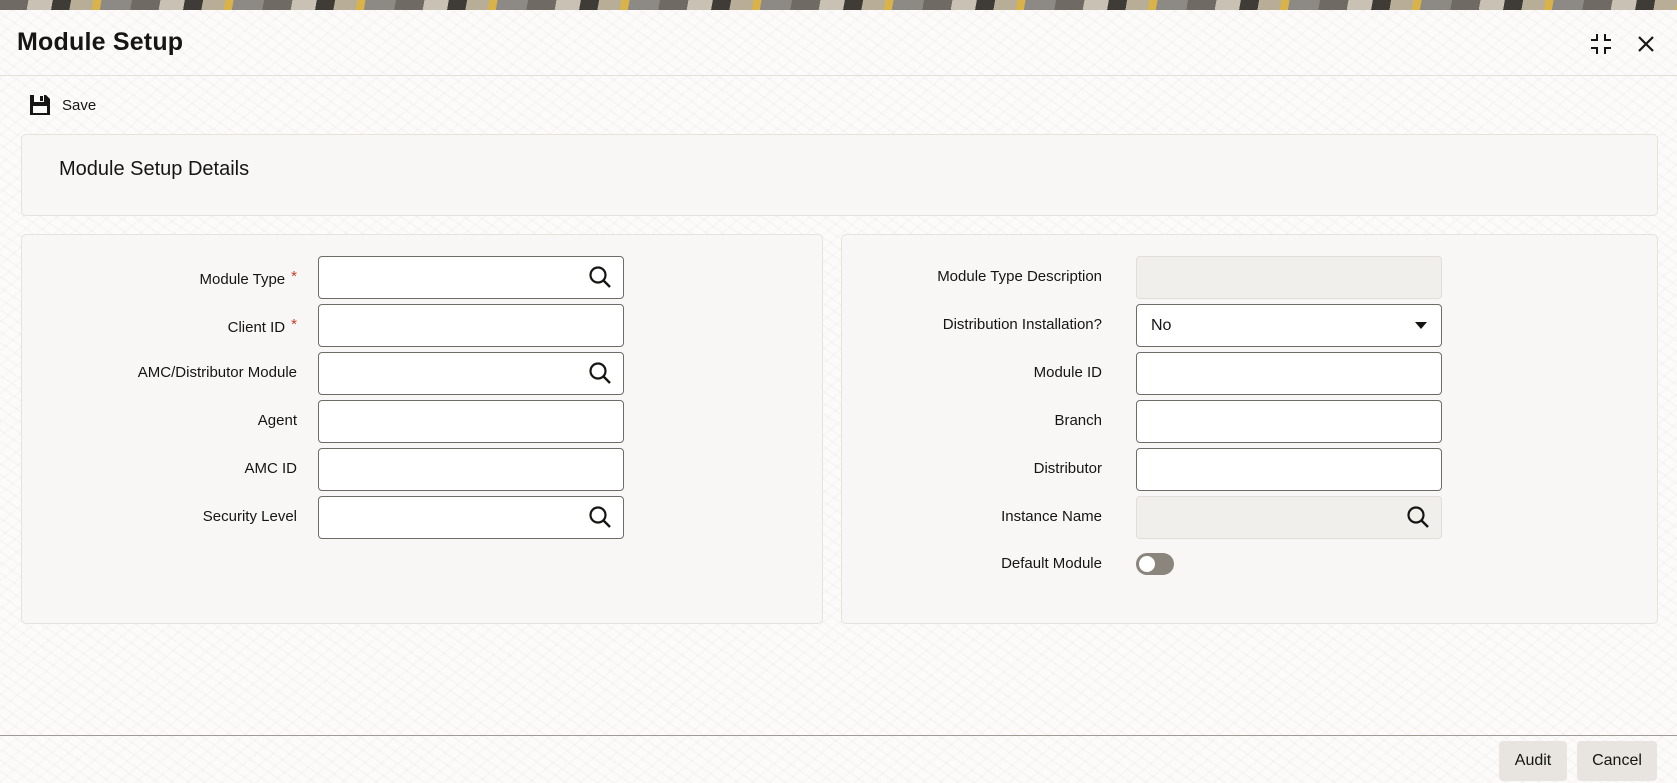  What do you see at coordinates (277, 420) in the screenshot?
I see `agent-label: Agent` at bounding box center [277, 420].